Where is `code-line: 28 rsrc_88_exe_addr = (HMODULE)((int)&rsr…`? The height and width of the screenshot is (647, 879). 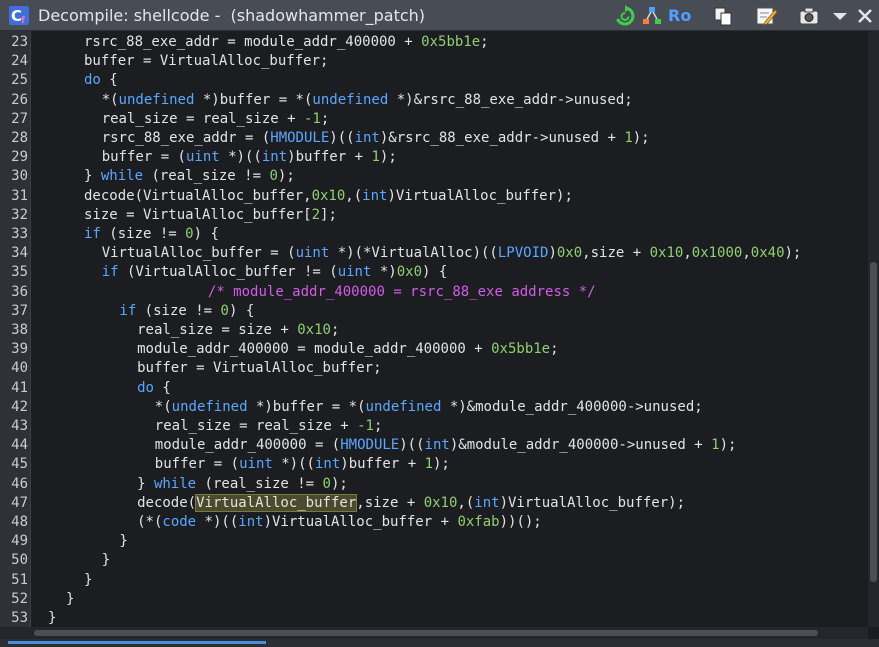 code-line: 28 rsrc_88_exe_addr = (HMODULE)((int)&rsr… is located at coordinates (434, 138).